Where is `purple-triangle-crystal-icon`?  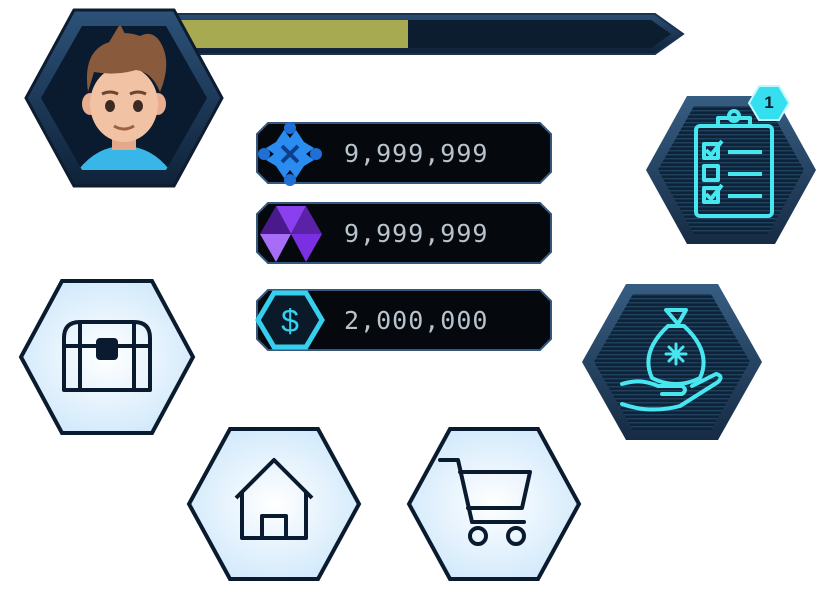 purple-triangle-crystal-icon is located at coordinates (292, 233).